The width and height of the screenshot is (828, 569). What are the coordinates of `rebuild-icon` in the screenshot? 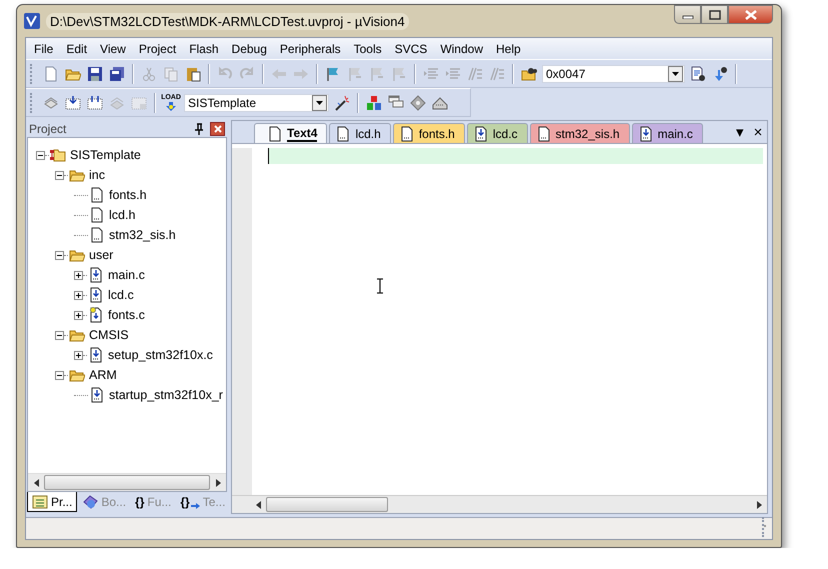 It's located at (95, 102).